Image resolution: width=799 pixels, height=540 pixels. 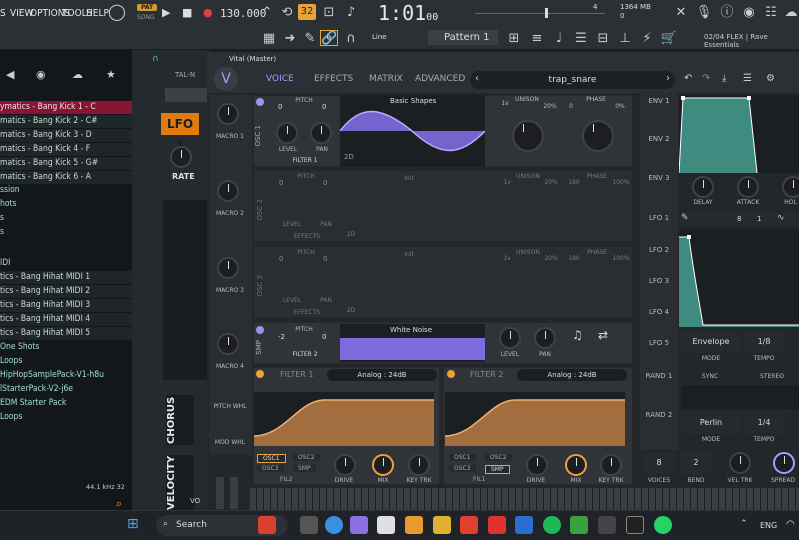 What do you see at coordinates (781, 218) in the screenshot?
I see `lfo-smooth-icon: ∿` at bounding box center [781, 218].